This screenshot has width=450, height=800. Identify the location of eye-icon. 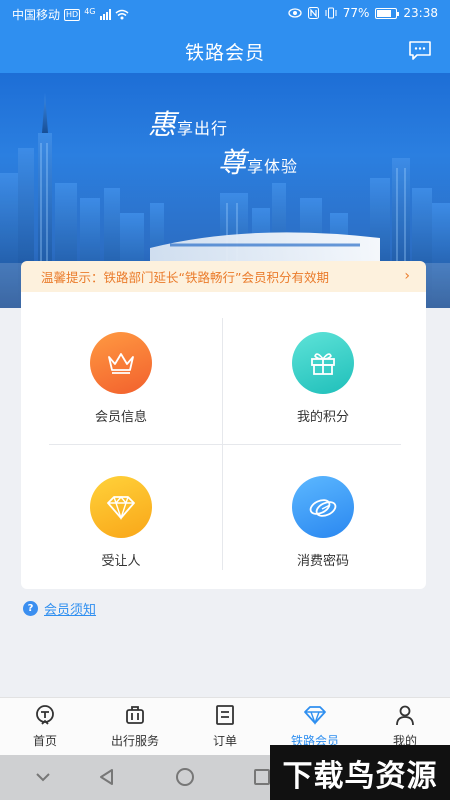
(295, 13).